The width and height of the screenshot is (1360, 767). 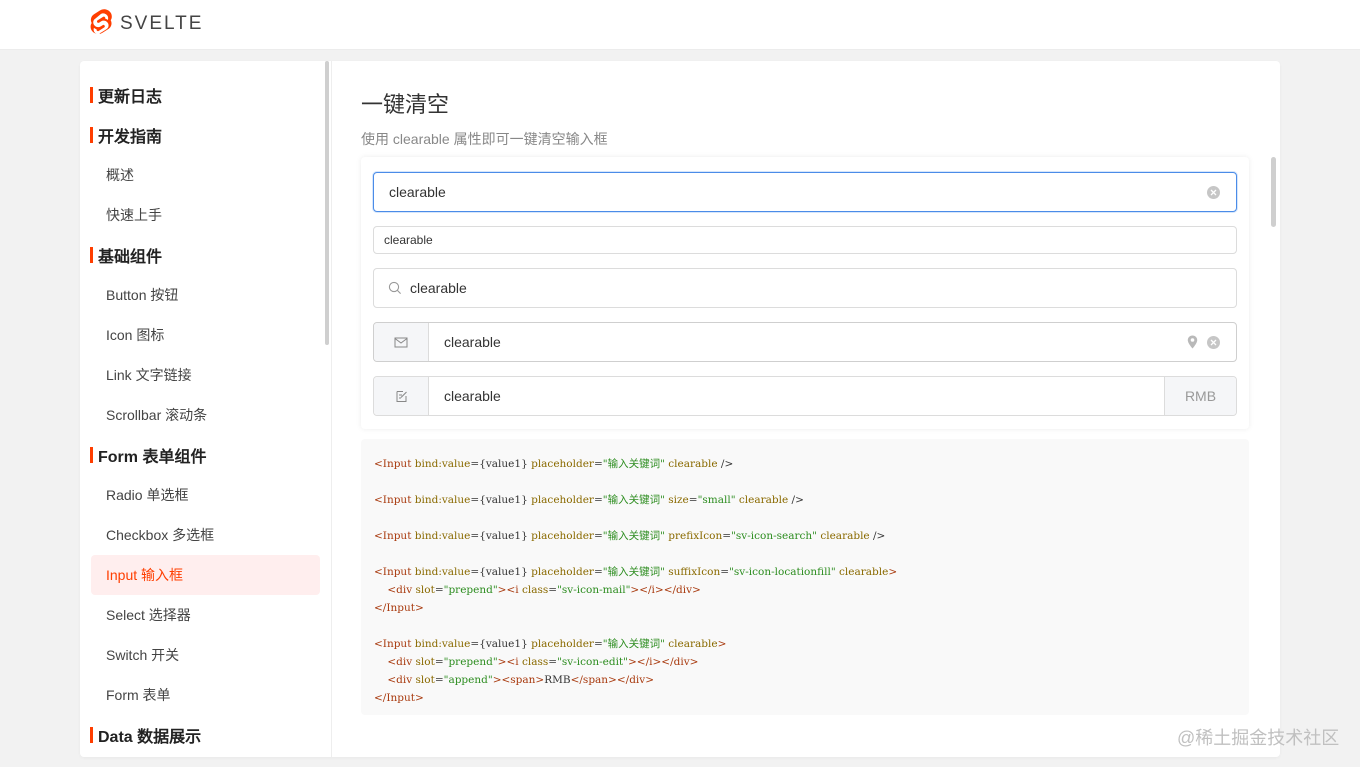 I want to click on code-token: RMB, so click(x=557, y=680).